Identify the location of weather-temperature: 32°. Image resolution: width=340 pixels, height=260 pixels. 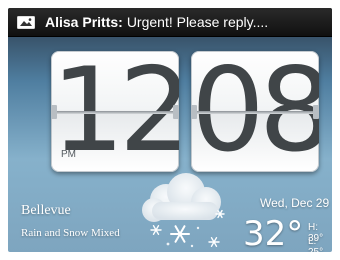
(273, 233).